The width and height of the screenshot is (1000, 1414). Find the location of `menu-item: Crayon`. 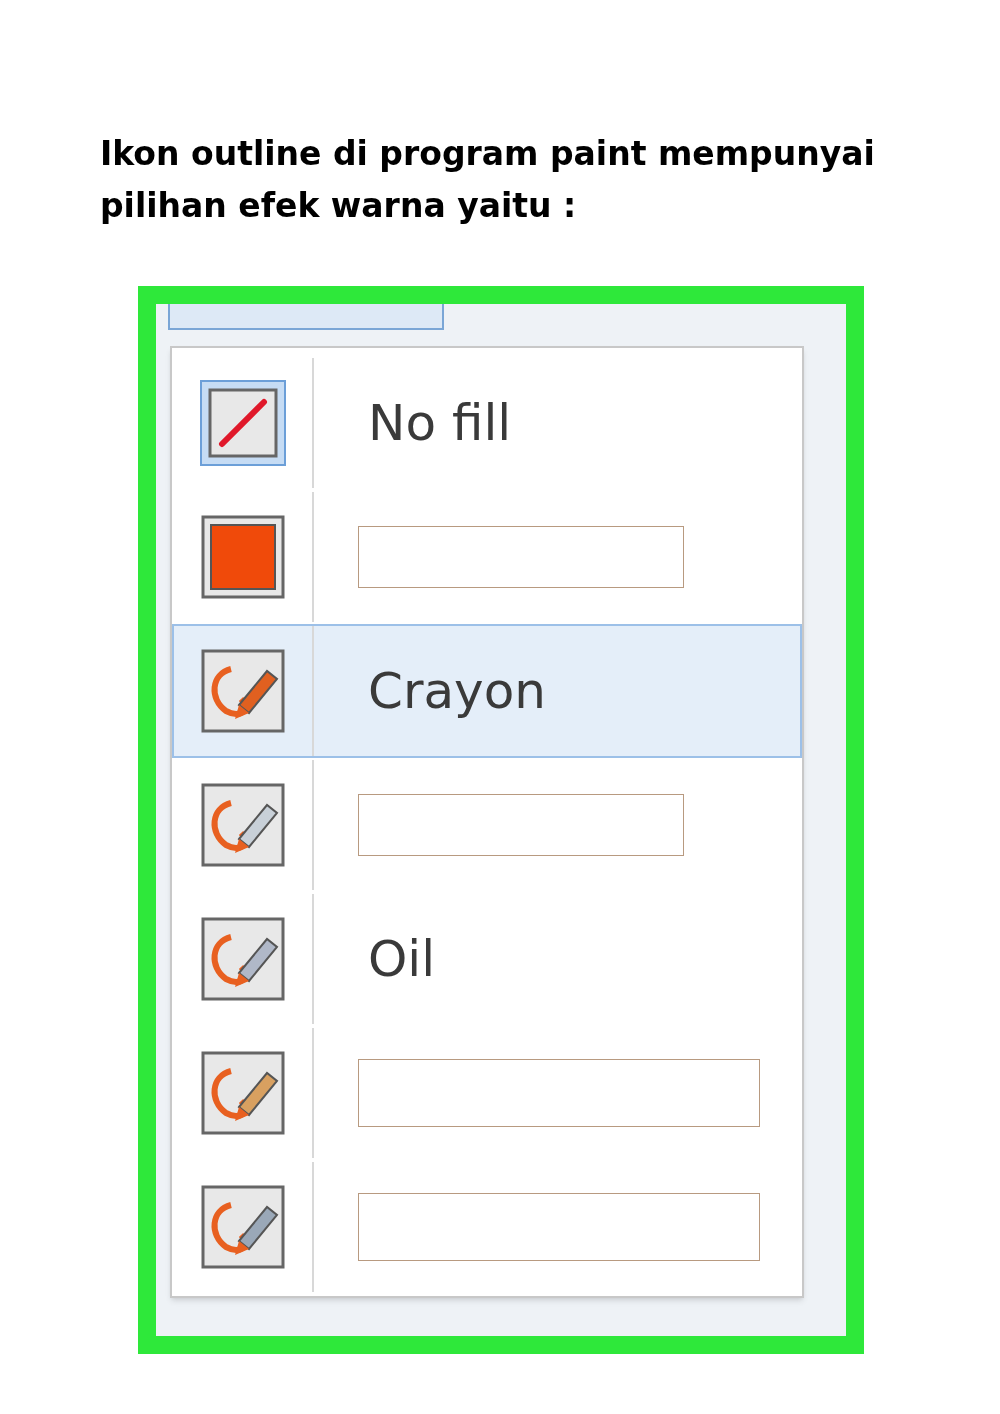

menu-item: Crayon is located at coordinates (487, 691).